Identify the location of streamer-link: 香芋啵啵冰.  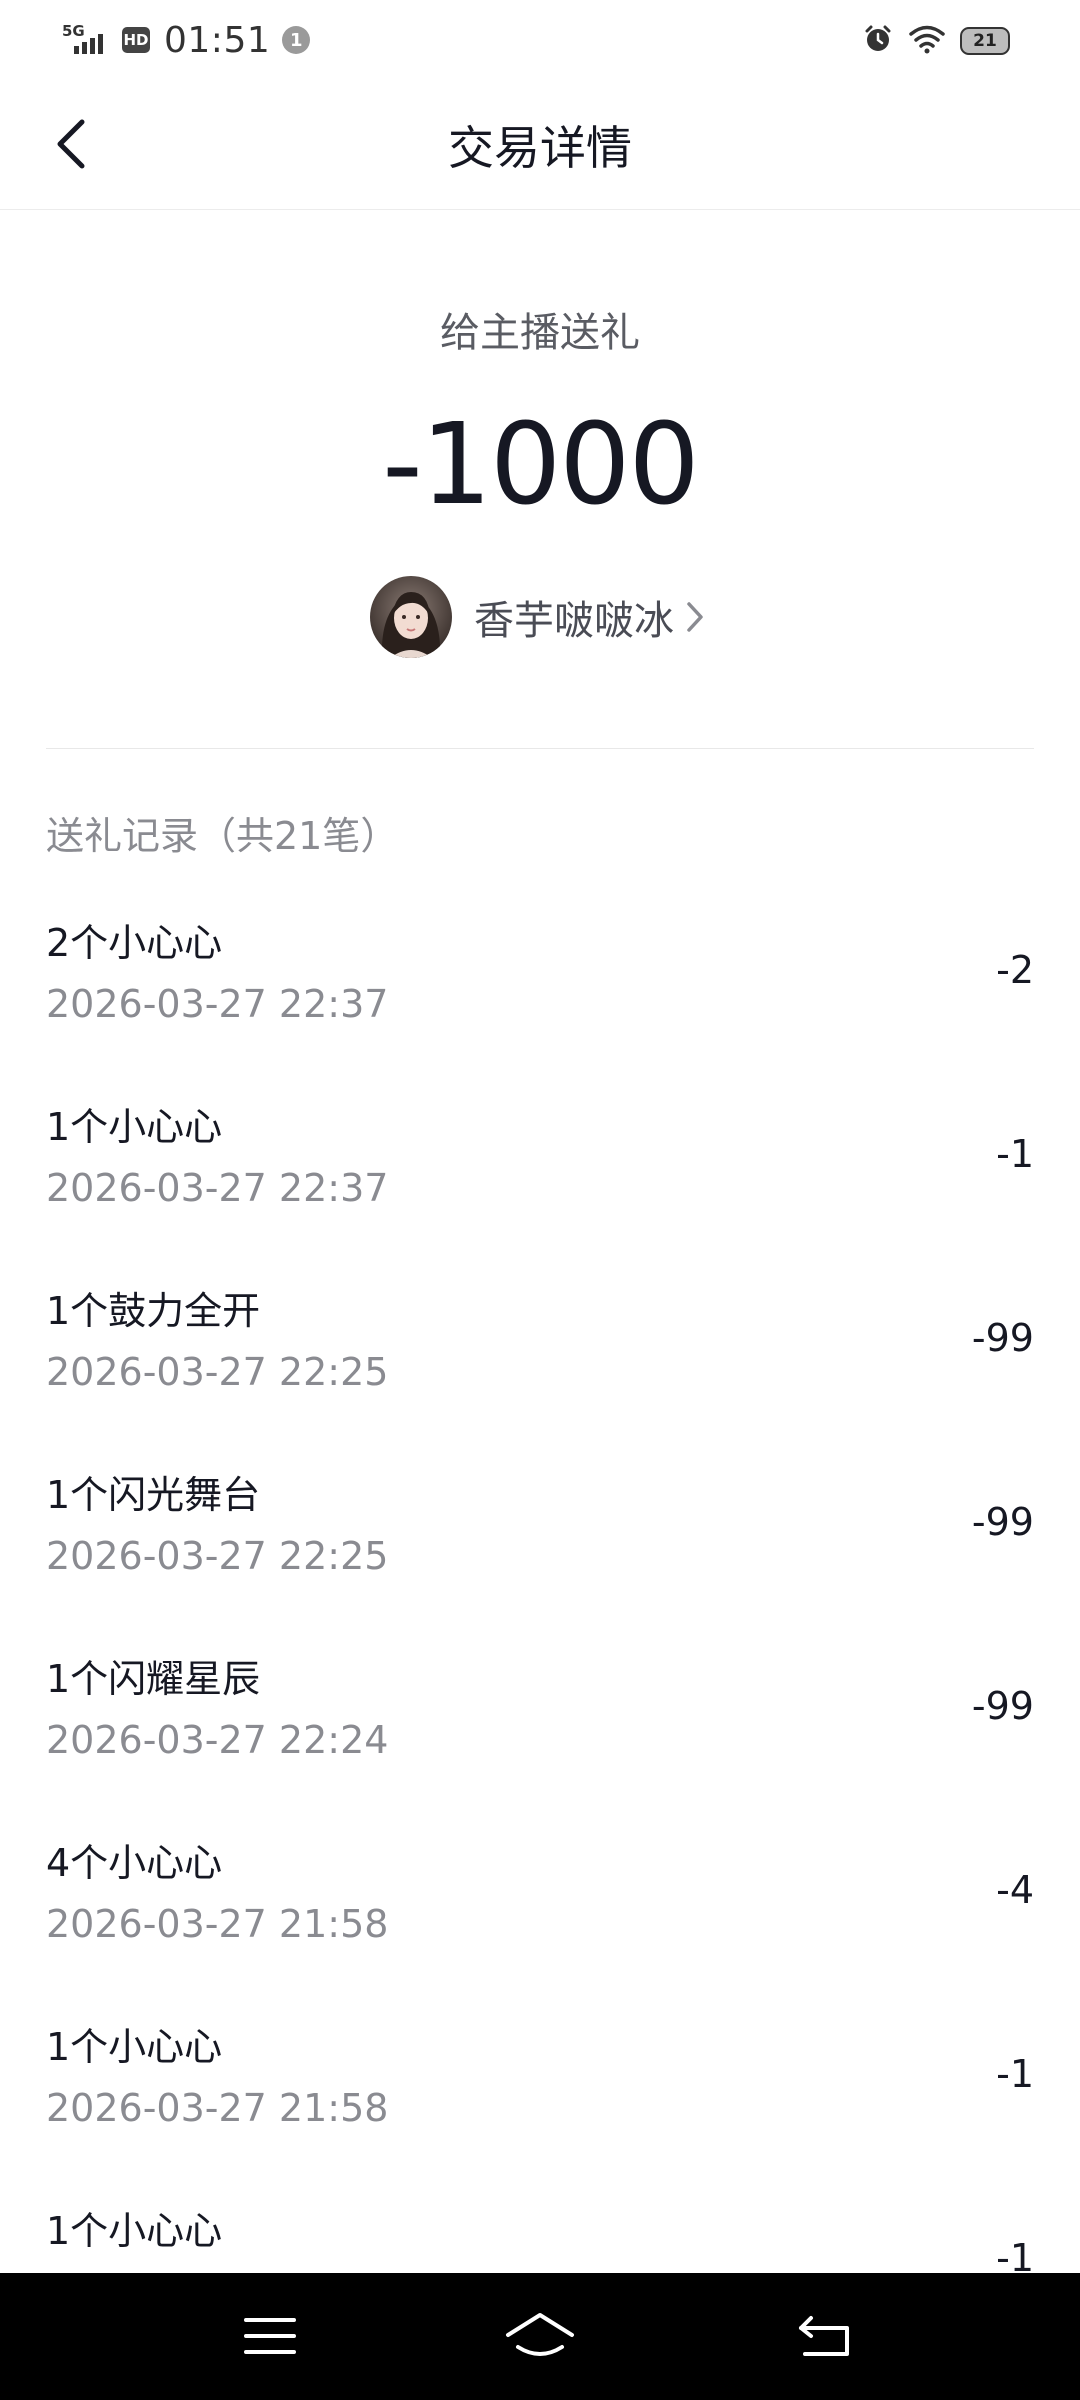
(540, 617).